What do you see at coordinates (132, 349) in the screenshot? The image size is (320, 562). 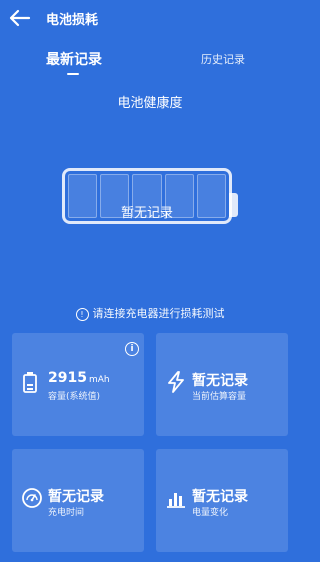 I see `info-icon: i` at bounding box center [132, 349].